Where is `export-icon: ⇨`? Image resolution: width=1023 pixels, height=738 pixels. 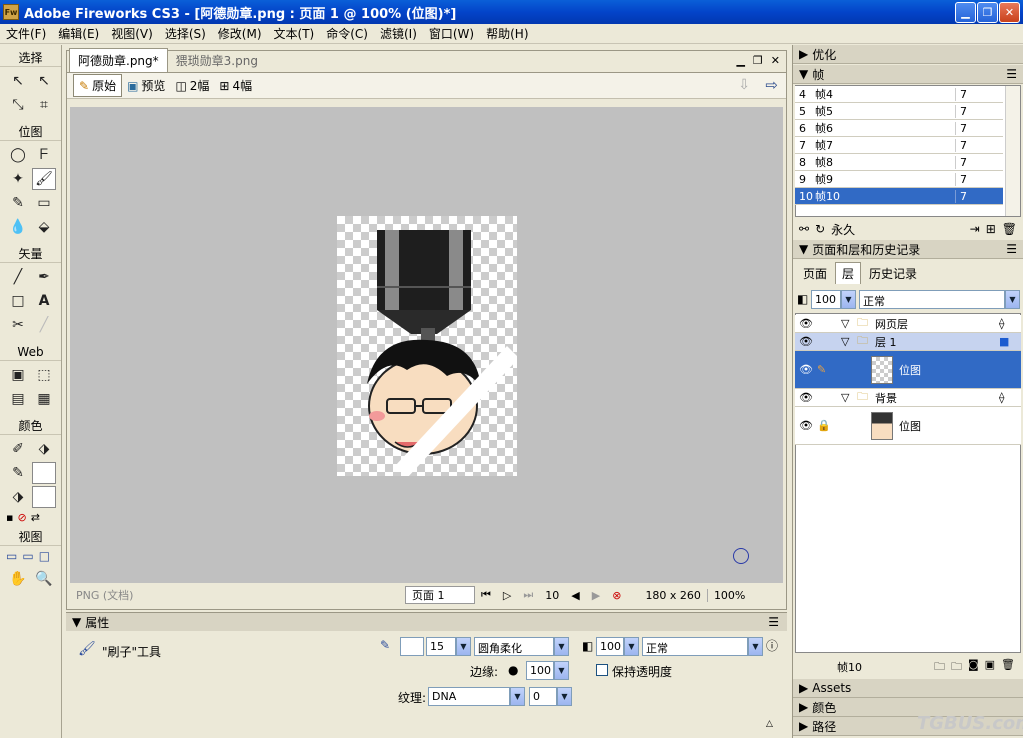
export-icon: ⇨ is located at coordinates (771, 85).